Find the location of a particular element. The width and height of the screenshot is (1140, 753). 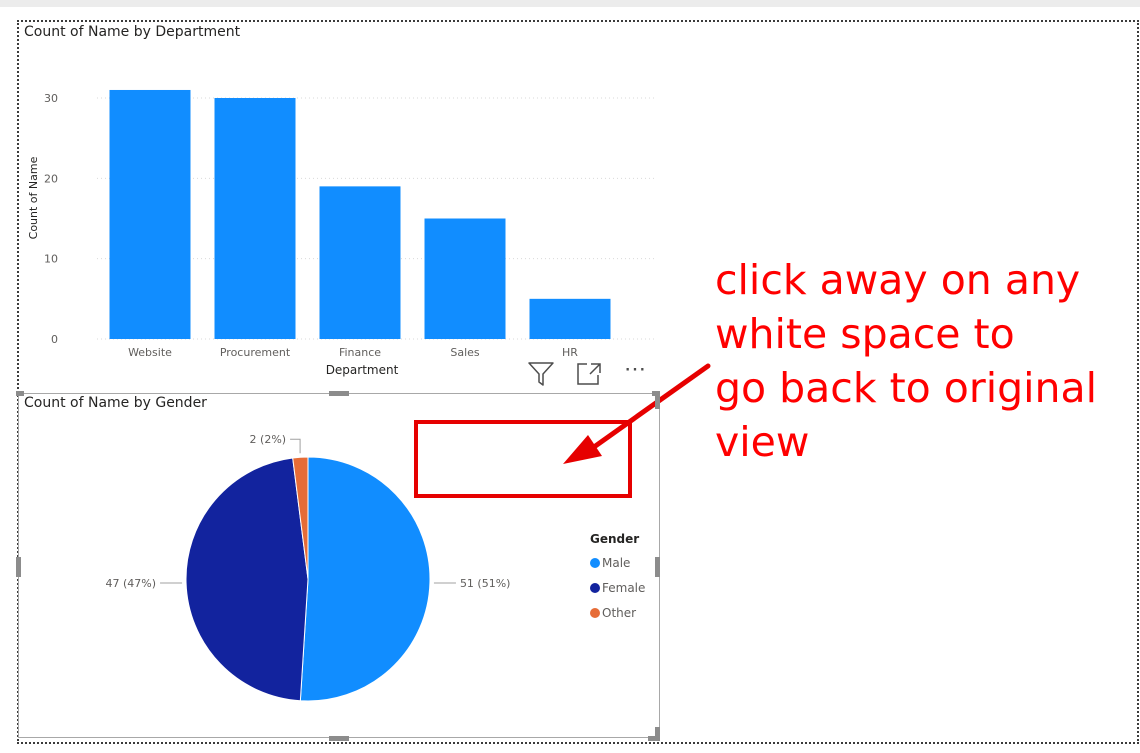

y-axis-label: Count of Name is located at coordinates (33, 197).